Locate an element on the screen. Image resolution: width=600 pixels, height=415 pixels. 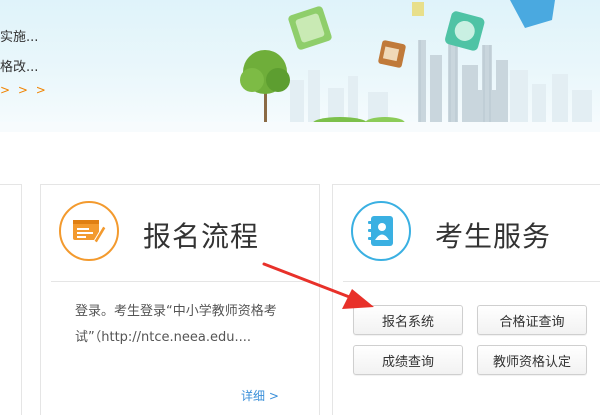
address-book-icon is located at coordinates (381, 231).